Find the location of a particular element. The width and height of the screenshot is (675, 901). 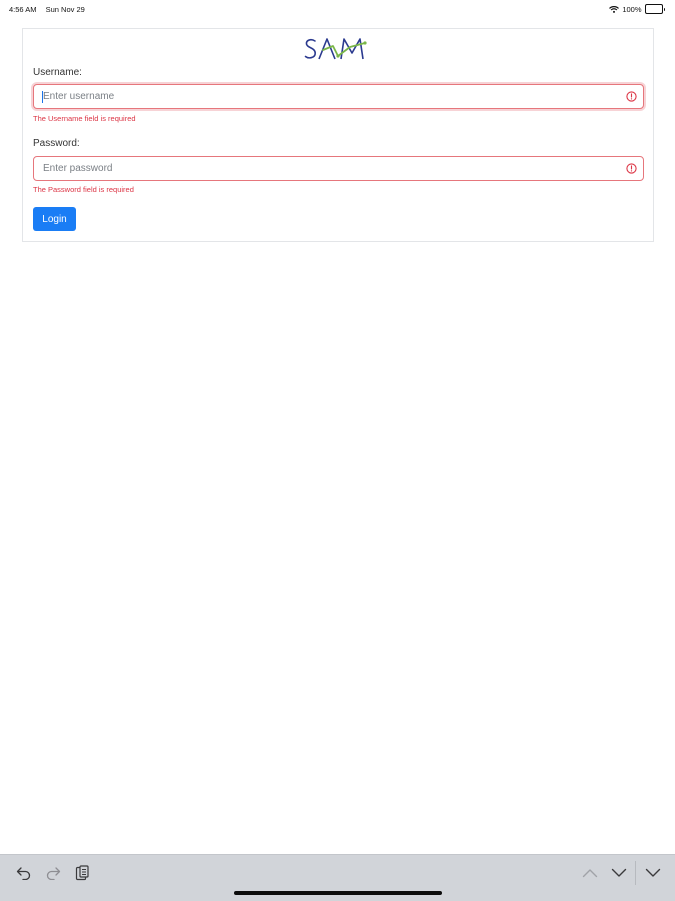

sam-logo is located at coordinates (335, 49).